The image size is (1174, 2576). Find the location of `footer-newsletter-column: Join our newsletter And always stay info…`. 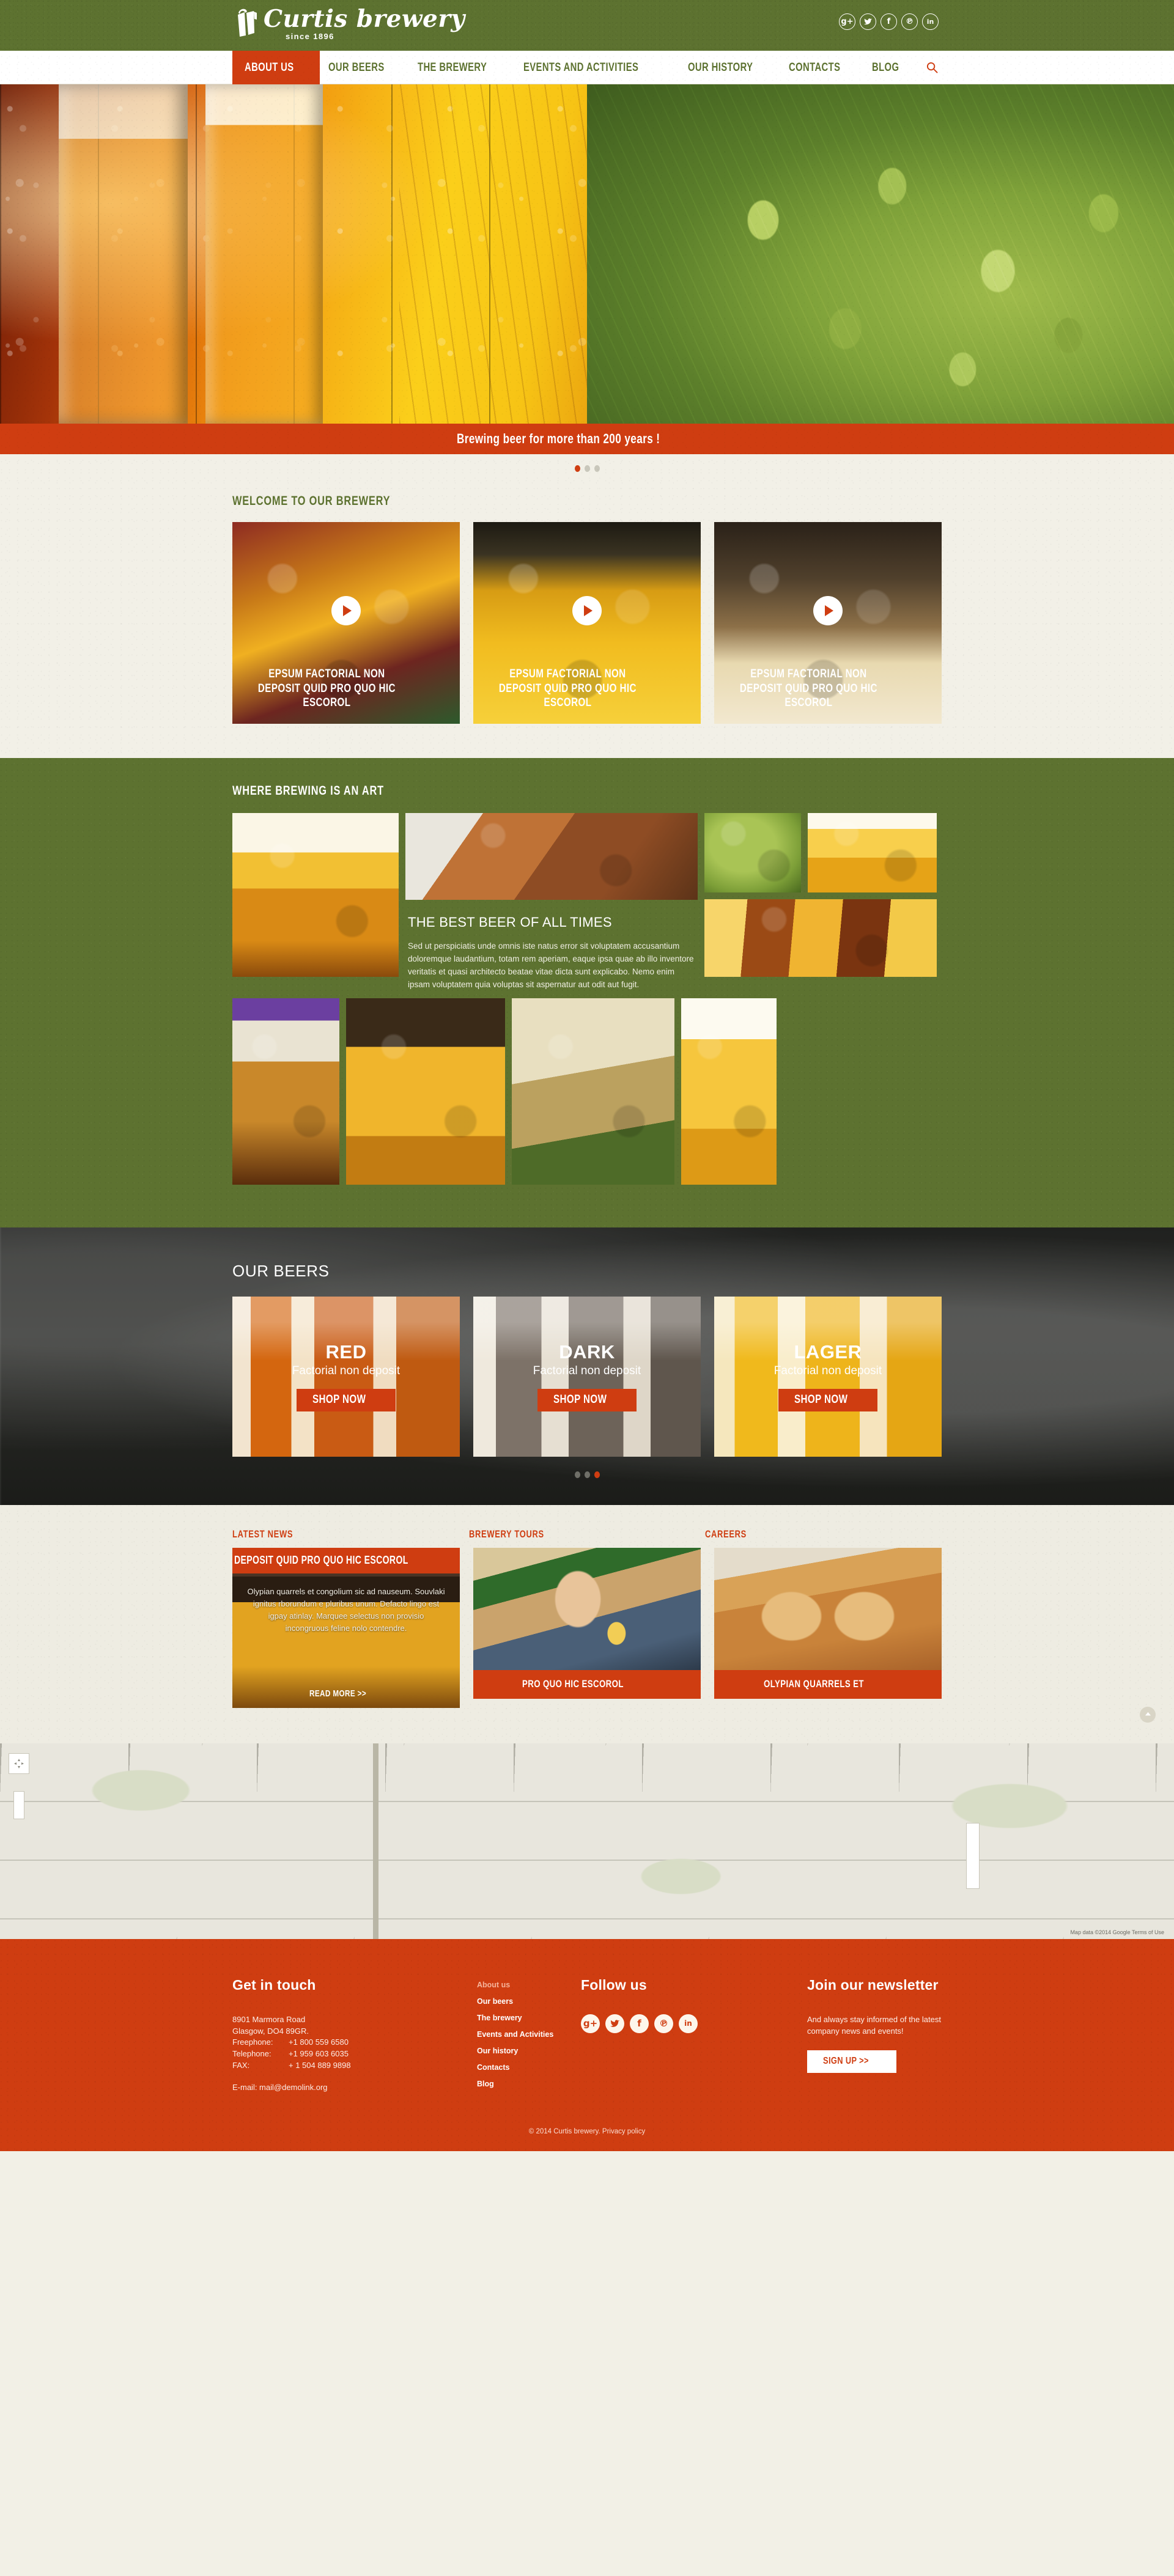

footer-newsletter-column: Join our newsletter And always stay info… is located at coordinates (874, 2036).